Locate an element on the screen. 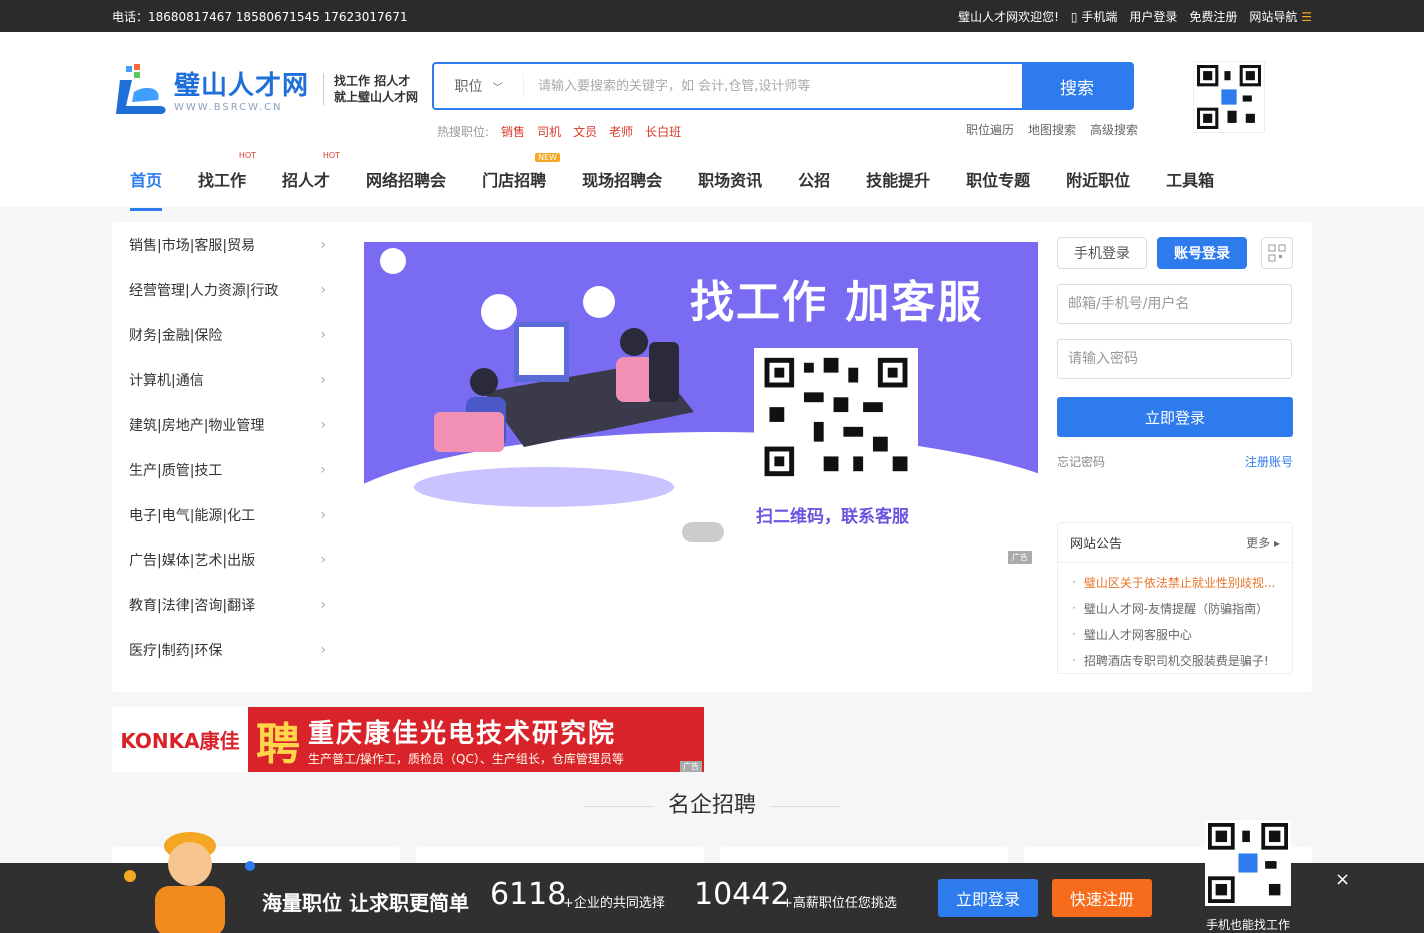 Image resolution: width=1424 pixels, height=933 pixels. category-item: 财务|金融|保险 › is located at coordinates (227, 334).